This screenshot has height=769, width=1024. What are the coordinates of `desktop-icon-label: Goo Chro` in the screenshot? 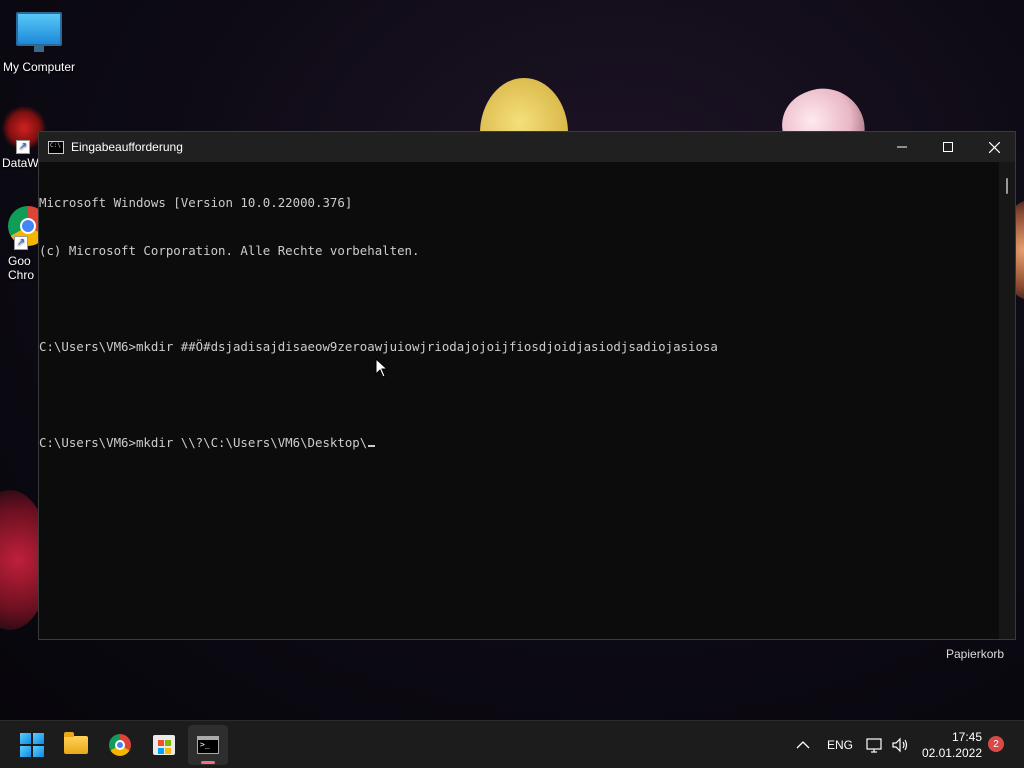 It's located at (21, 268).